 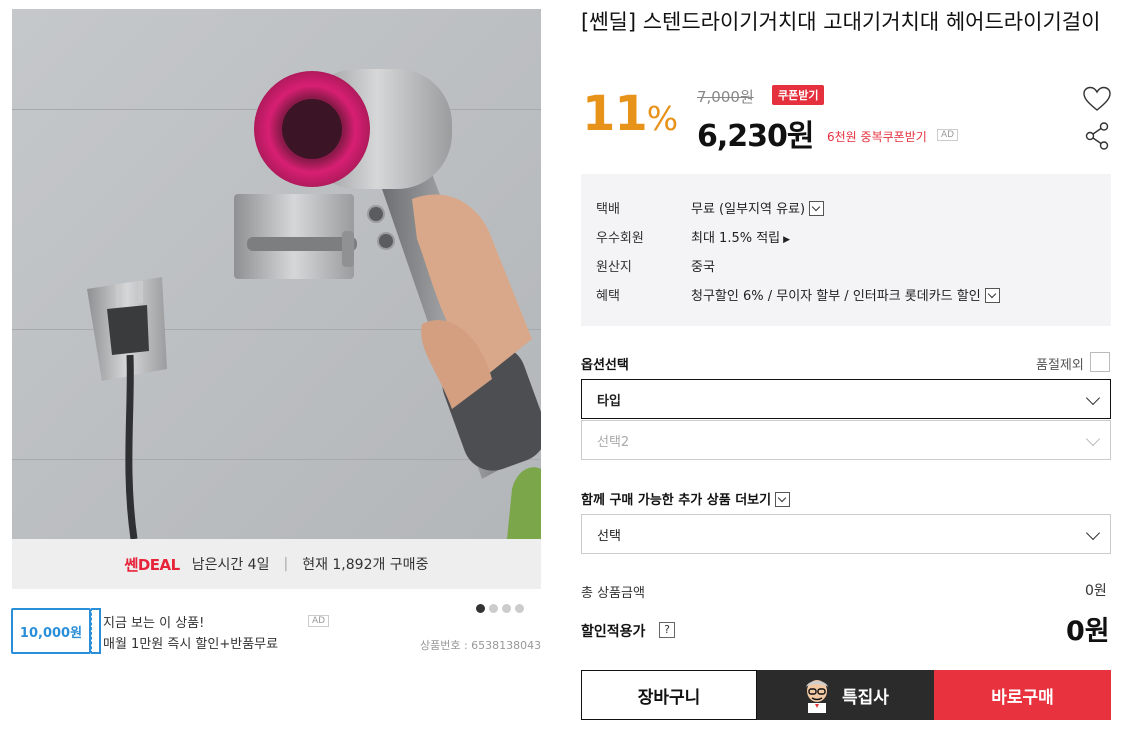 What do you see at coordinates (276, 564) in the screenshot?
I see `deal-info-bar: 쎈DEAL 남은시간 4일 | 현재 1,892개 구매중` at bounding box center [276, 564].